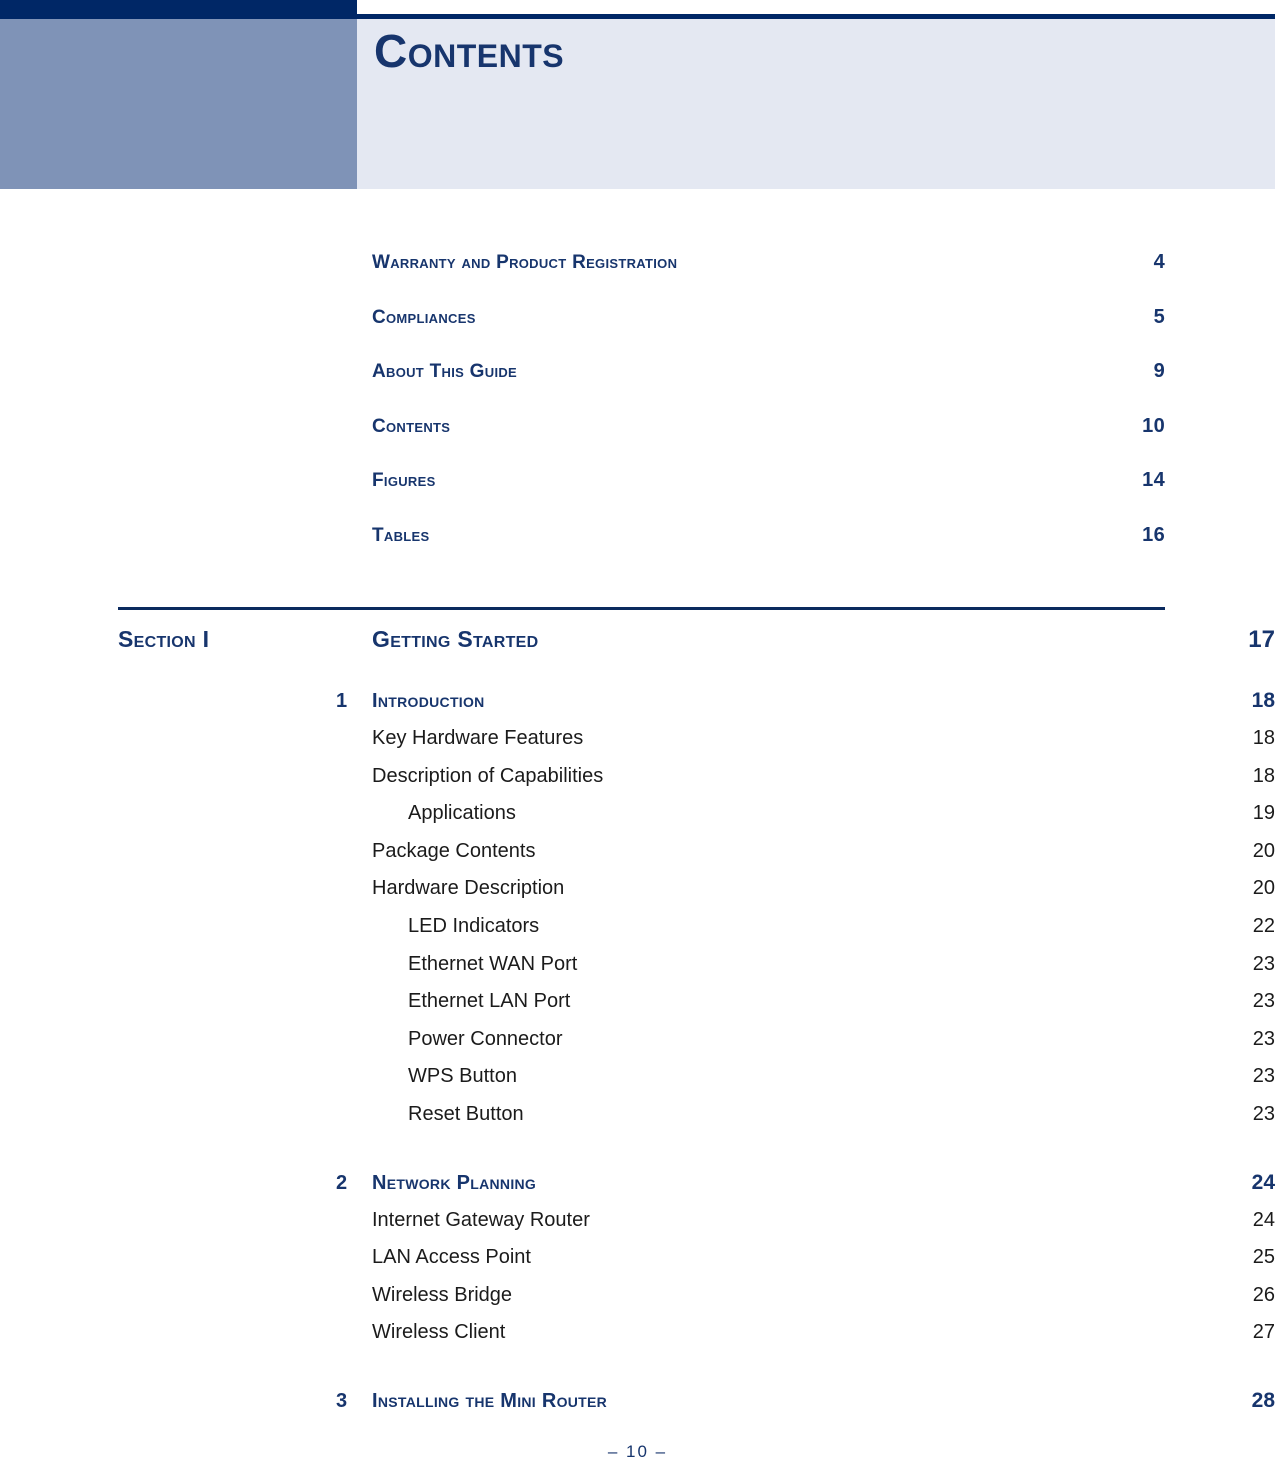 The height and width of the screenshot is (1474, 1275). Describe the element at coordinates (178, 104) in the screenshot. I see `header-blue-block` at that location.